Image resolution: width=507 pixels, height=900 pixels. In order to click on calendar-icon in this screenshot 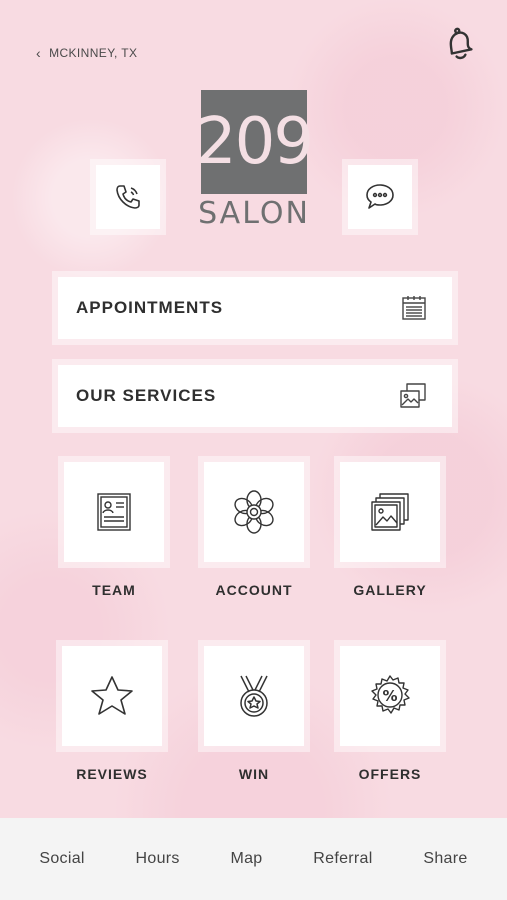, I will do `click(414, 308)`.